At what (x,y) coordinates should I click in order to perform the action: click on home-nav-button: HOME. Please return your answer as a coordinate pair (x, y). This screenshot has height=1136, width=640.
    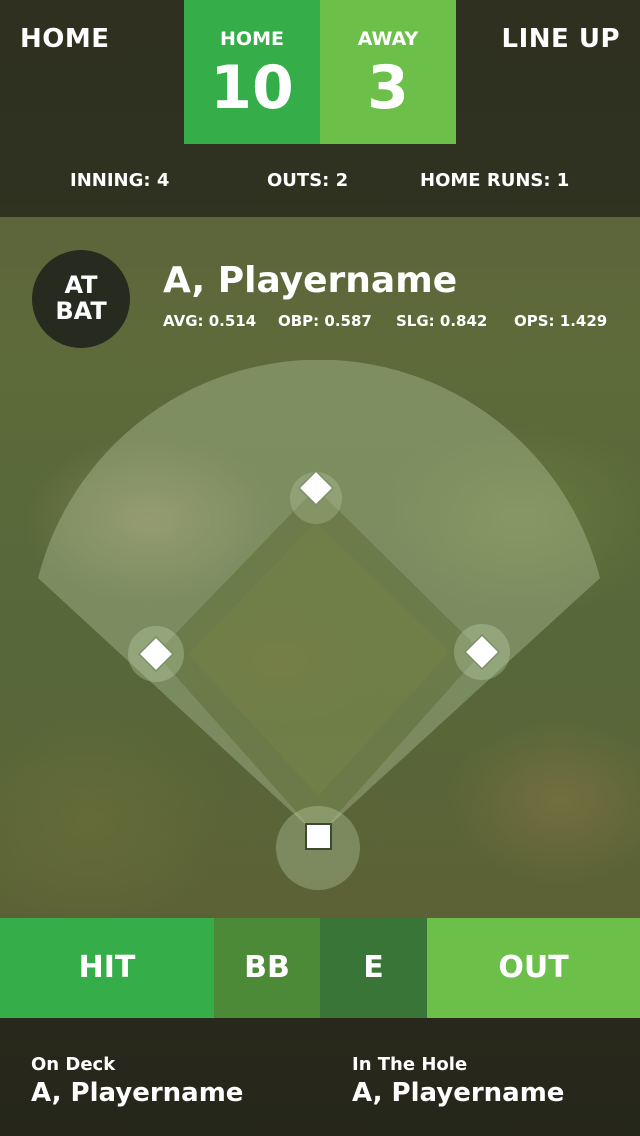
    Looking at the image, I should click on (65, 39).